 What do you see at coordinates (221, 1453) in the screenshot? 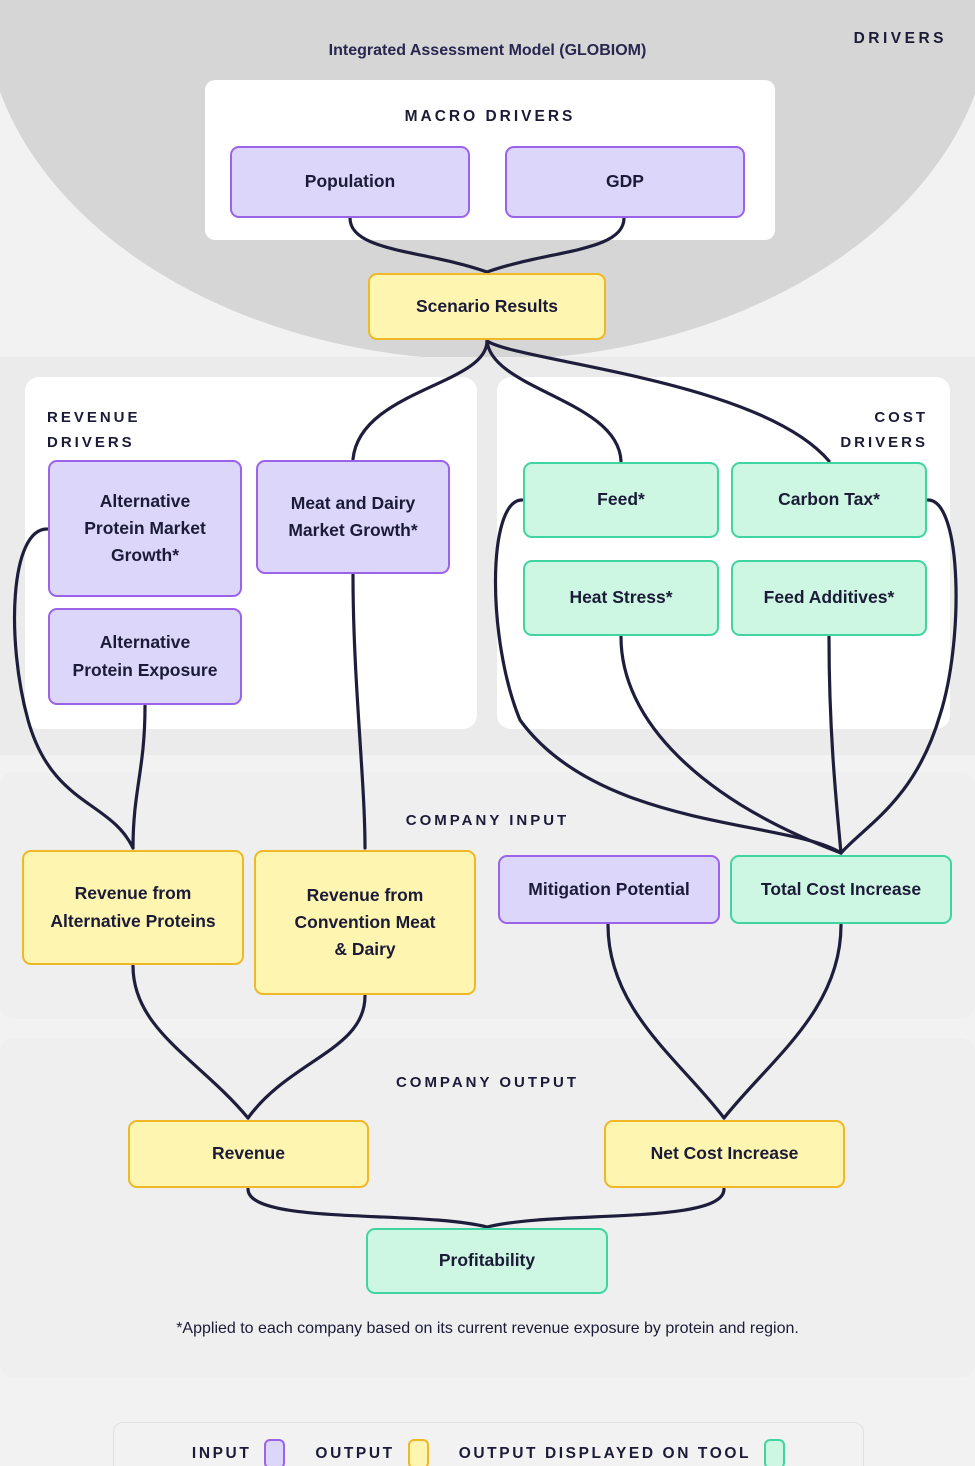
I see `legend-item-input-label: INPUT` at bounding box center [221, 1453].